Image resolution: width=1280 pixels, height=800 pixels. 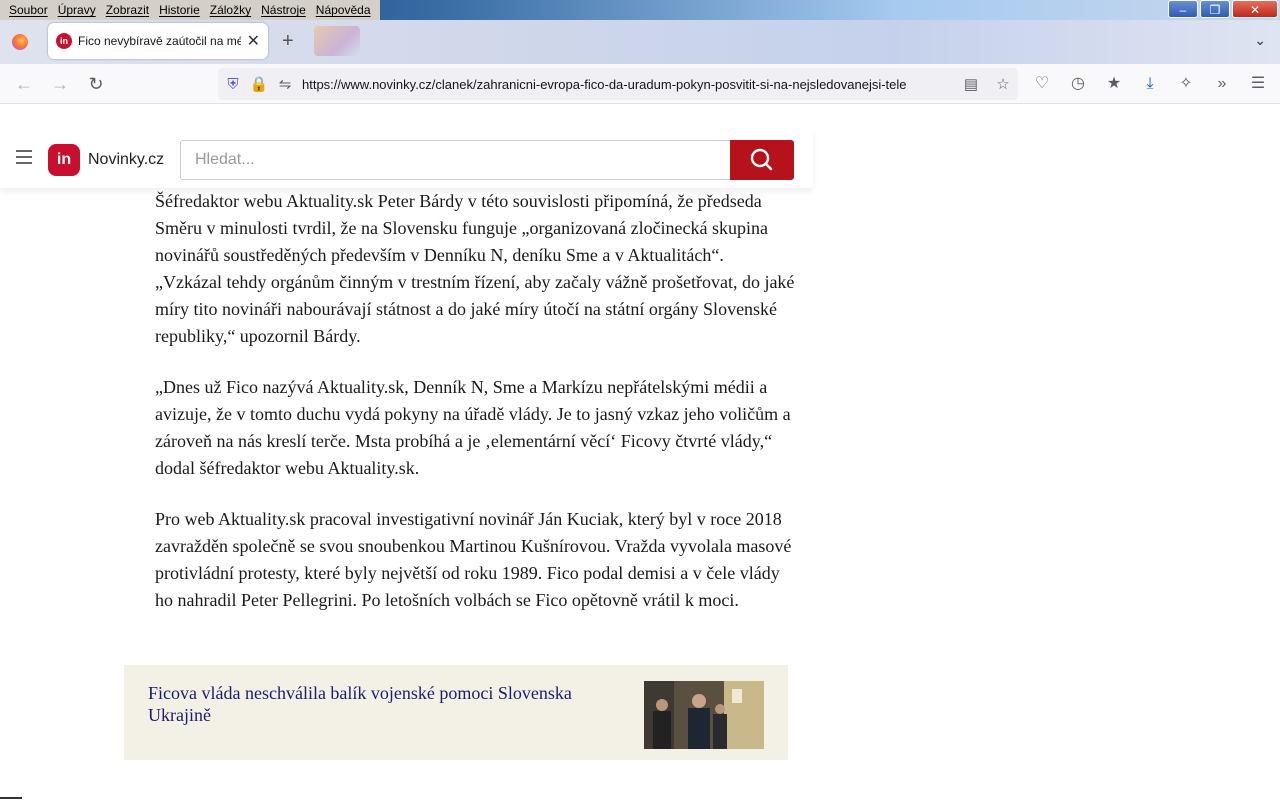 What do you see at coordinates (1150, 84) in the screenshot?
I see `download-icon: ⤓` at bounding box center [1150, 84].